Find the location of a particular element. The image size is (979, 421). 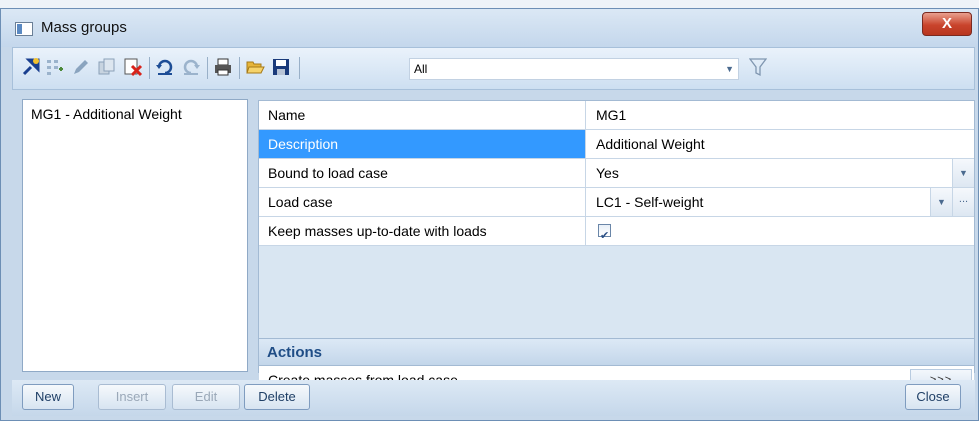

edit-button: Edit is located at coordinates (206, 397).